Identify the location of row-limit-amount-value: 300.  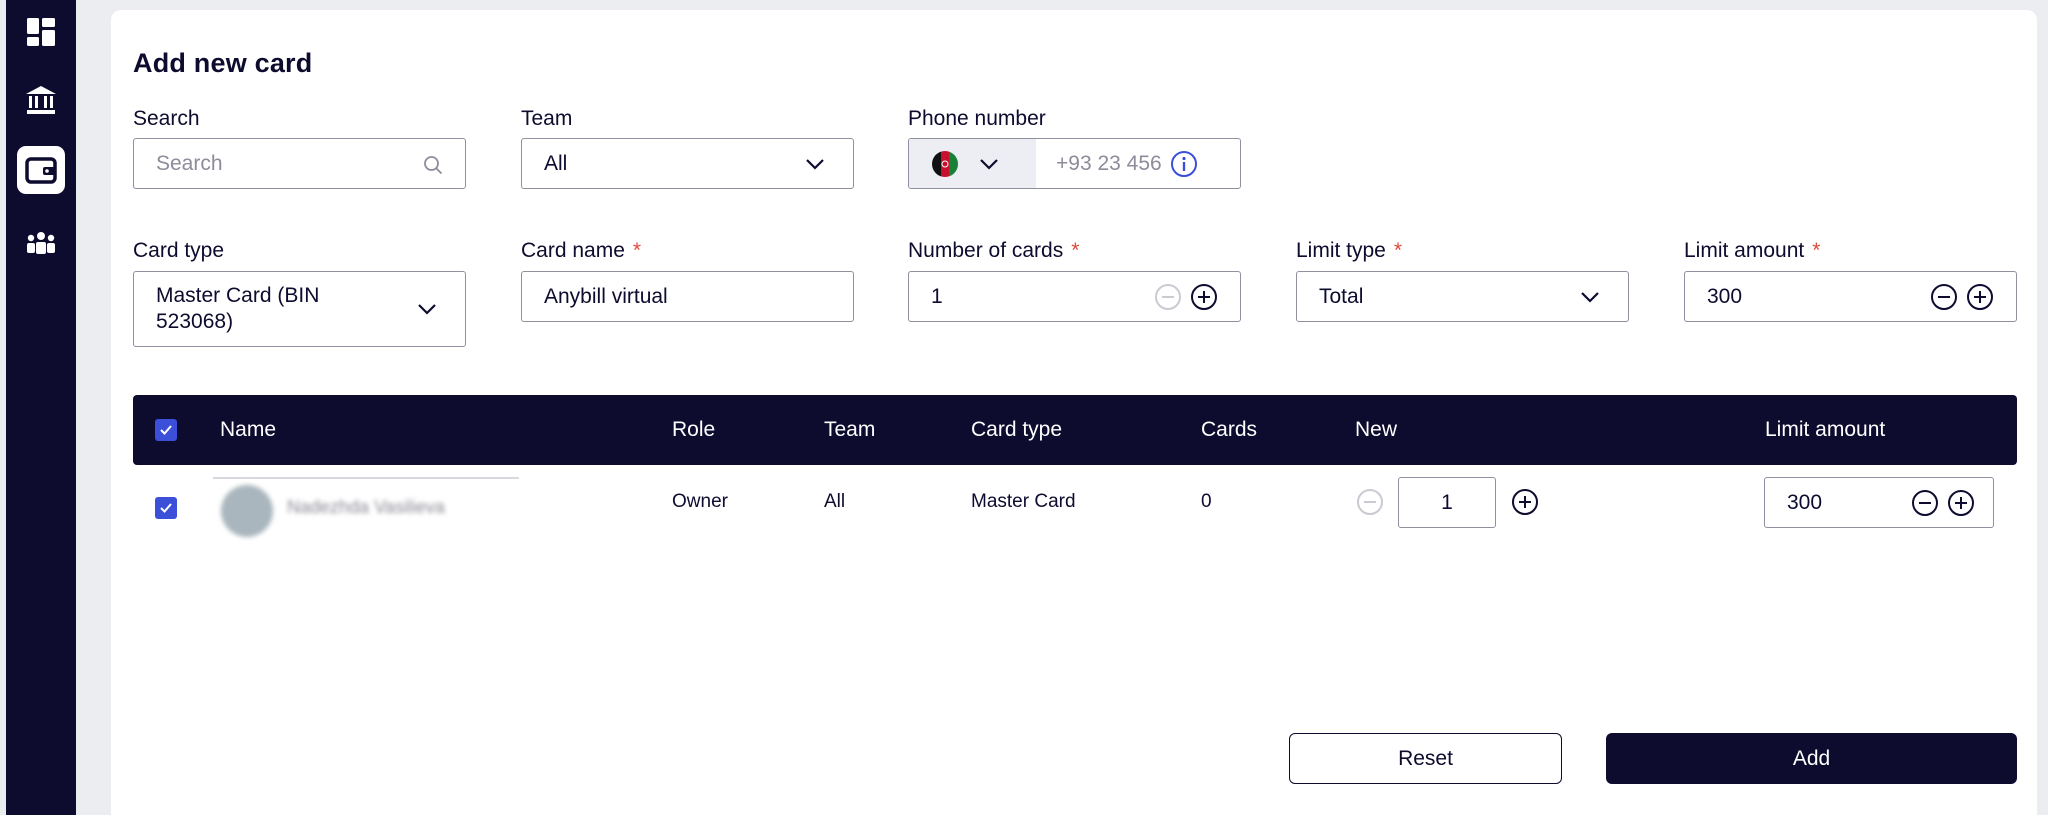
(1838, 503).